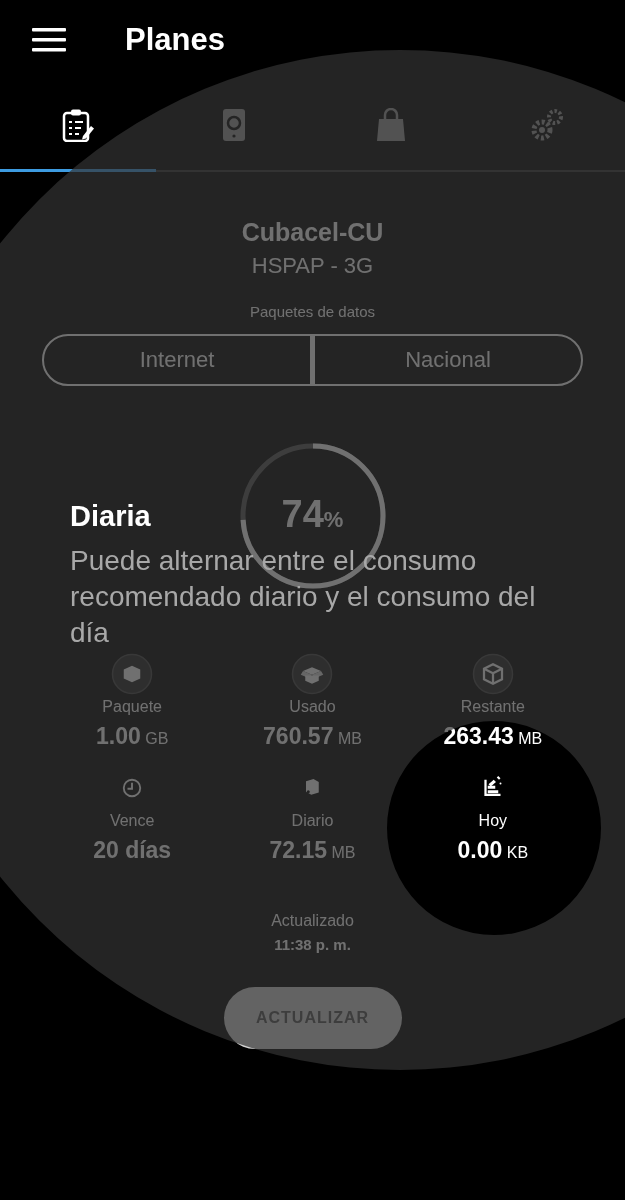 This screenshot has height=1200, width=625. Describe the element at coordinates (493, 736) in the screenshot. I see `stat-value: 263.43 MB` at that location.